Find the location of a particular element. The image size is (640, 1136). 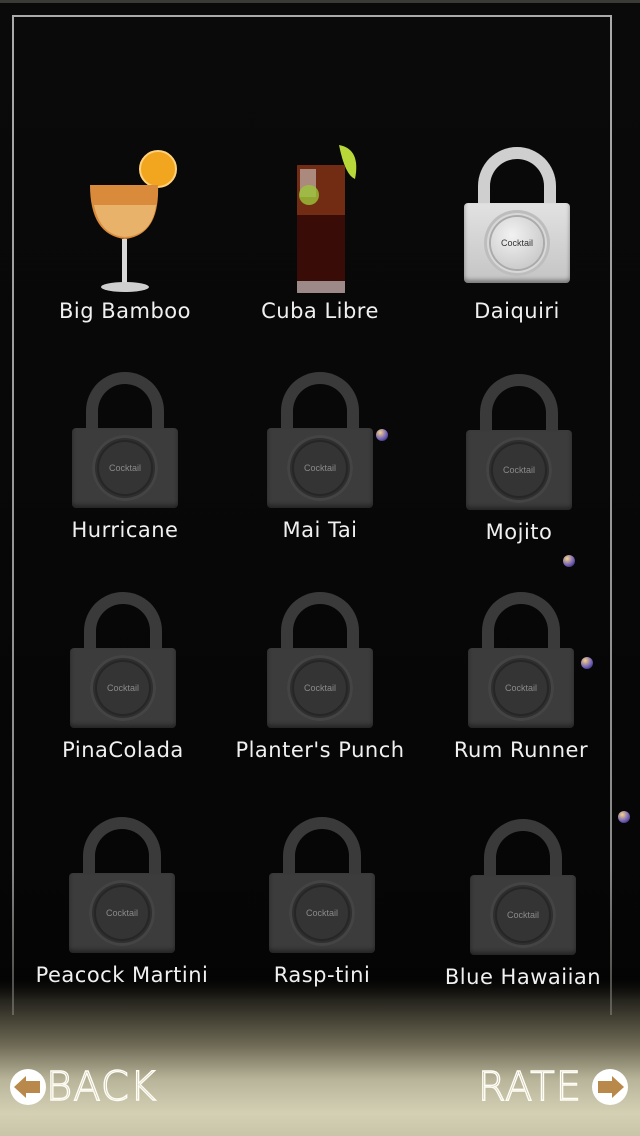

cocktail-label: Cuba Libre is located at coordinates (320, 311).